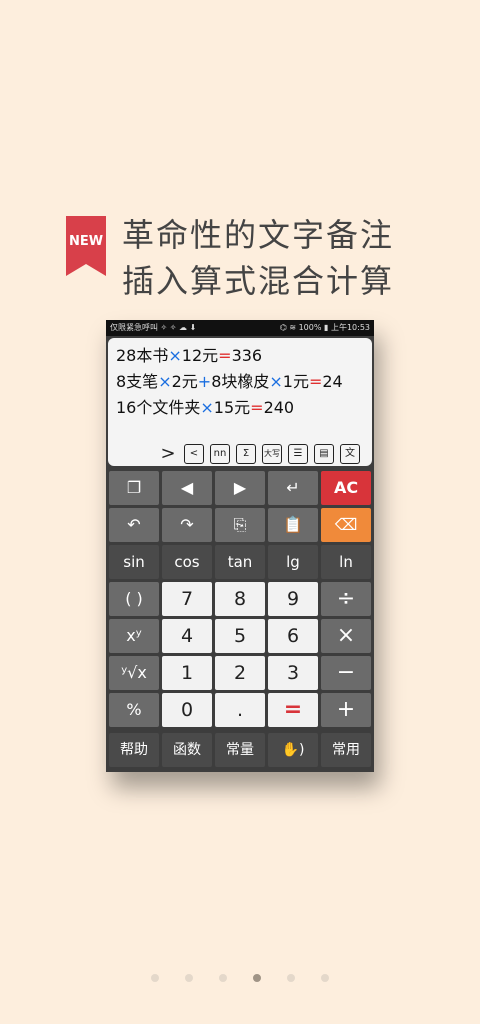 This screenshot has height=1024, width=480. I want to click on expression-text: 8块橡皮, so click(240, 381).